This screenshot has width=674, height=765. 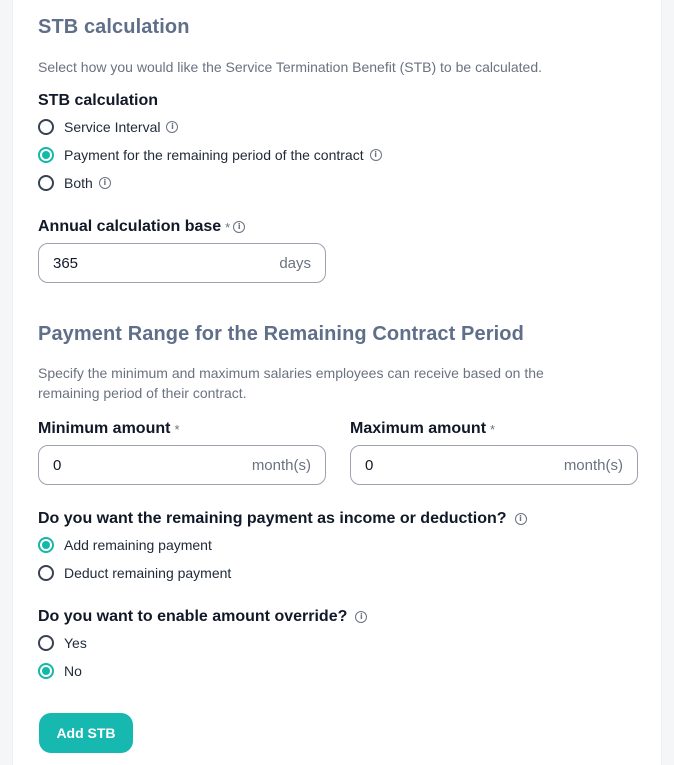 I want to click on radio-label: No, so click(x=73, y=671).